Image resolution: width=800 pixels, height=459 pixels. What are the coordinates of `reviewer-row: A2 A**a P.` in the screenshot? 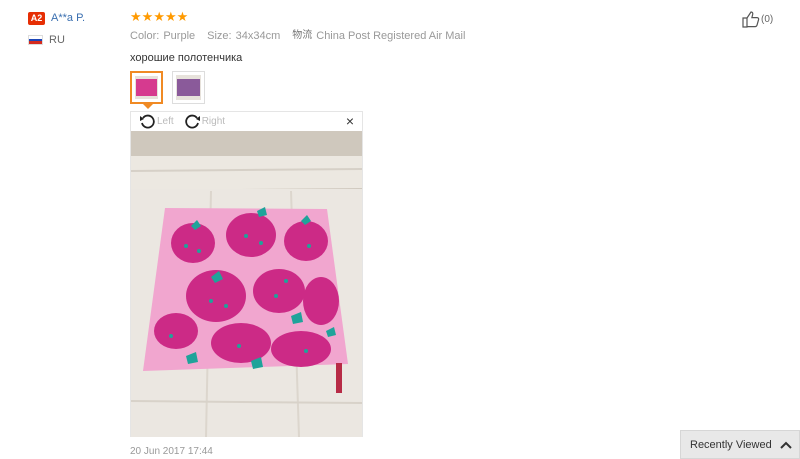 It's located at (75, 18).